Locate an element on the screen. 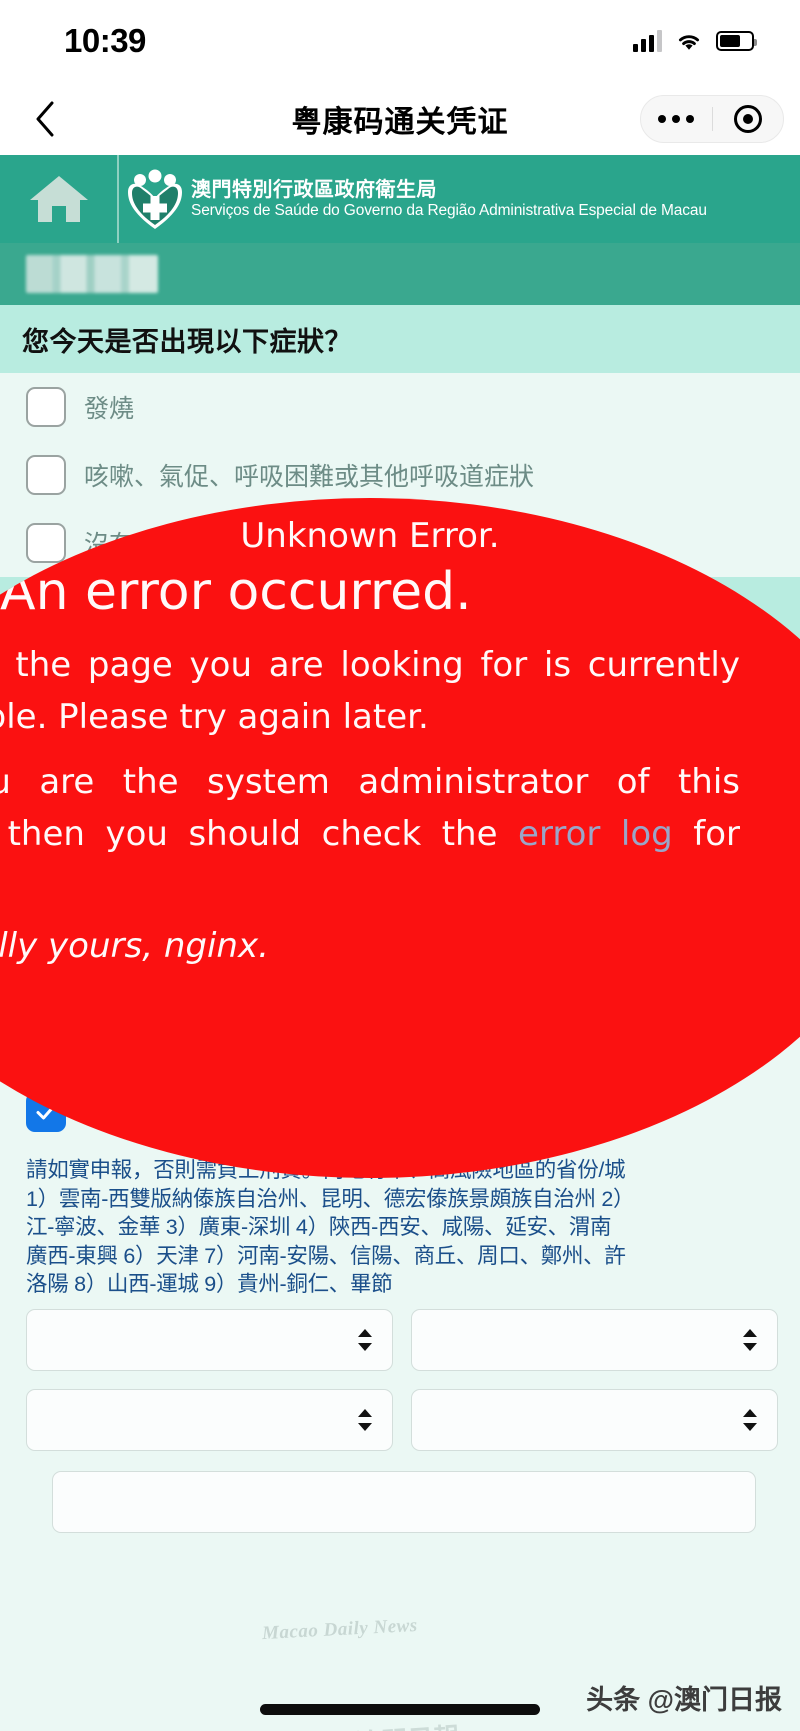 This screenshot has width=800, height=1731. more-dots-icon is located at coordinates (676, 118).